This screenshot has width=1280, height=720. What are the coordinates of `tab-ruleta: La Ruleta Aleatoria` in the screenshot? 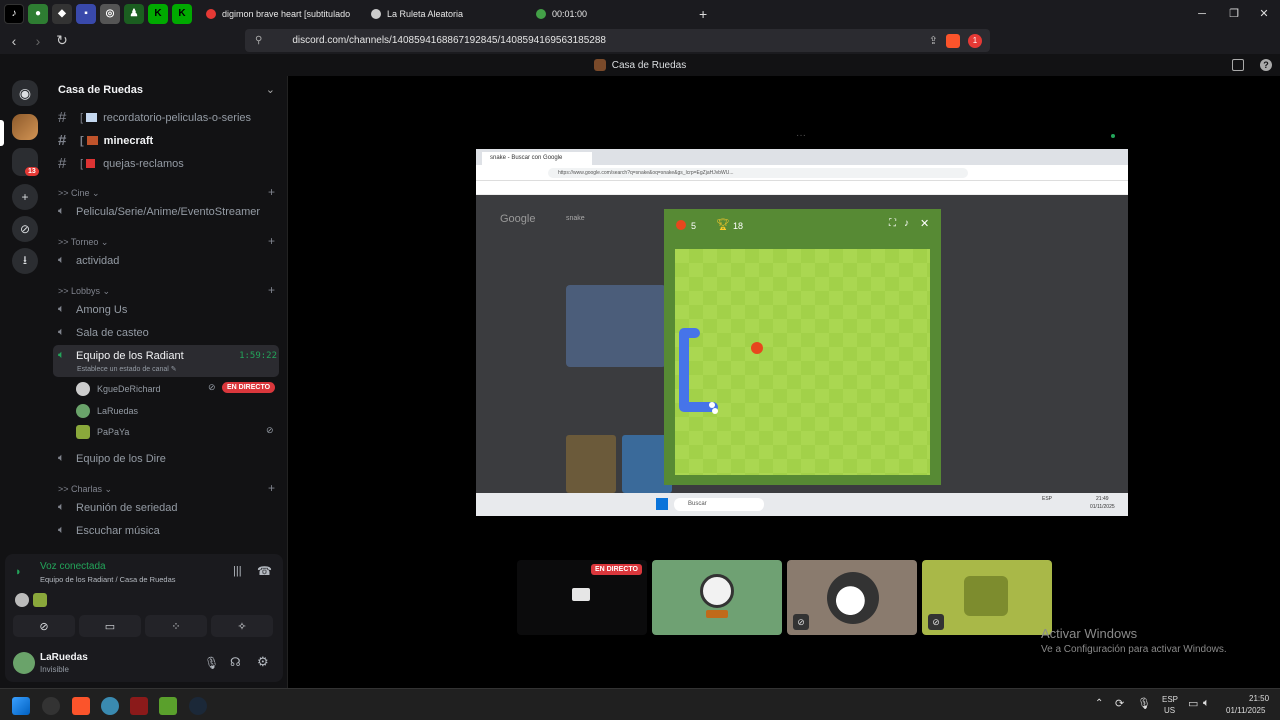 It's located at (445, 13).